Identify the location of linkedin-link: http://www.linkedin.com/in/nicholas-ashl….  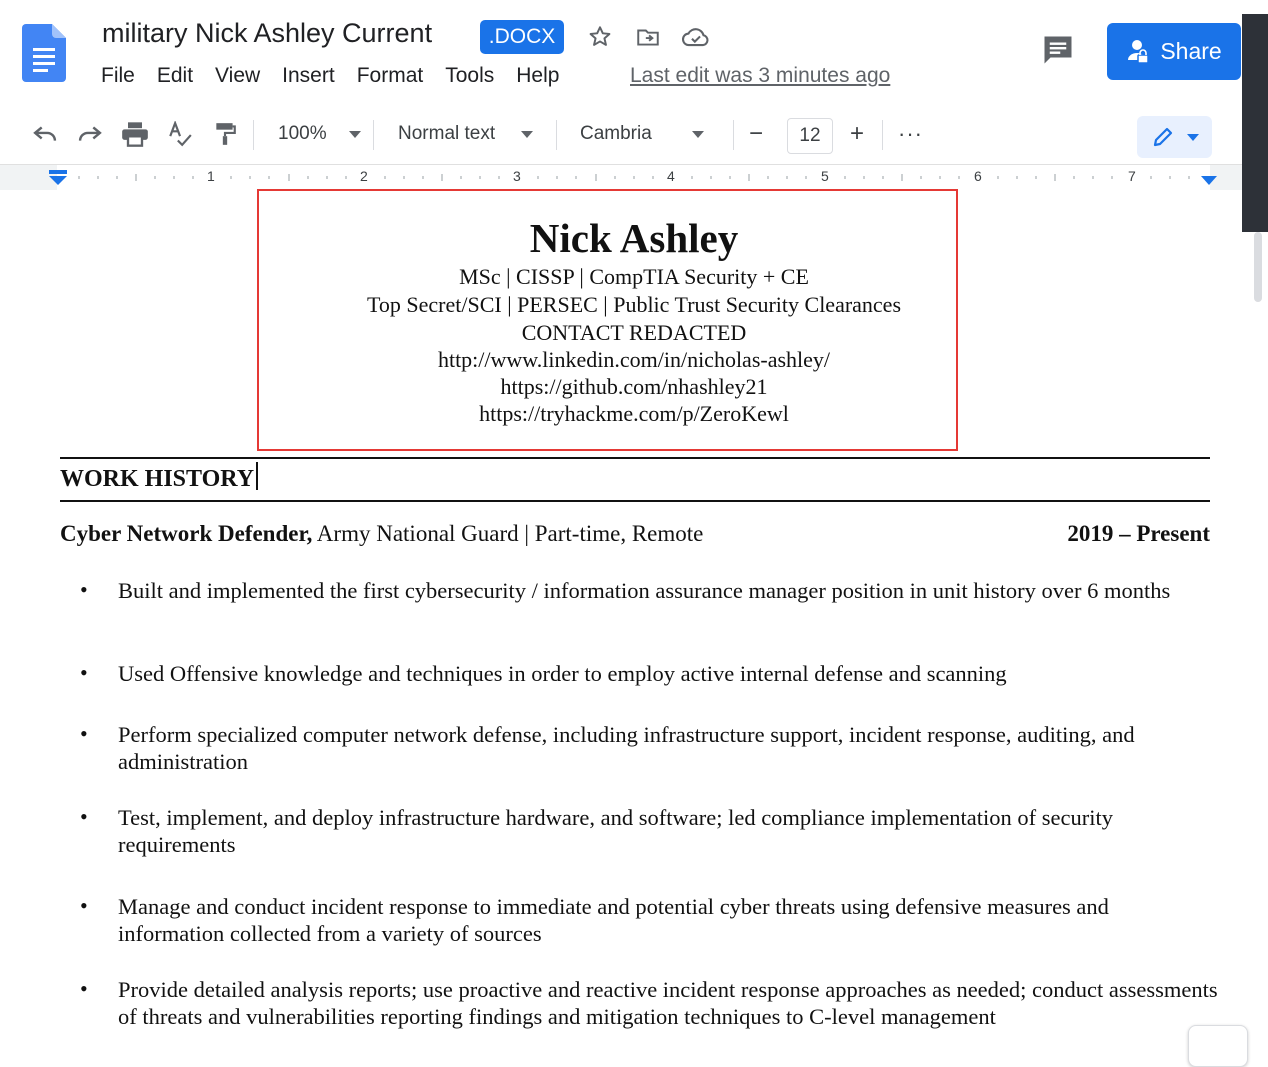
(634, 360).